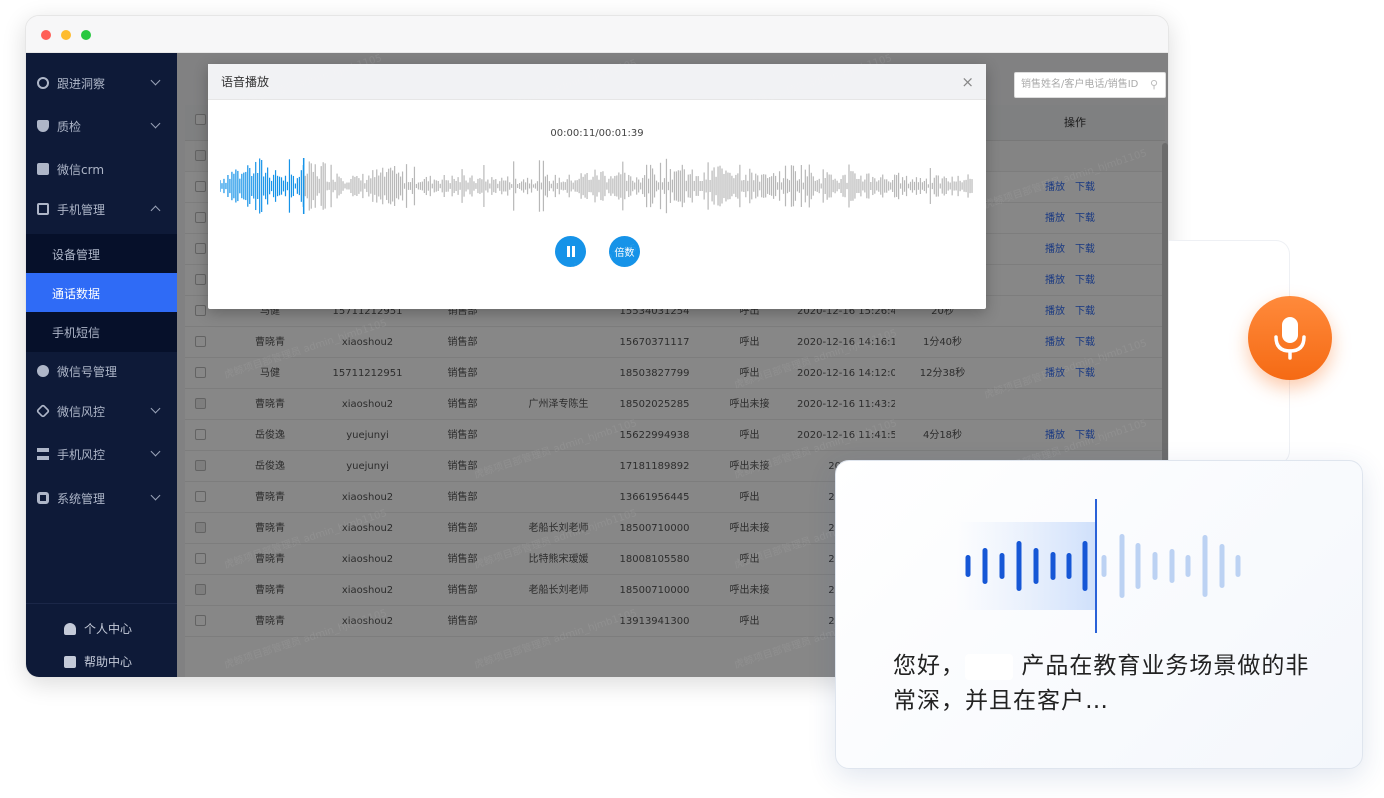 This screenshot has height=798, width=1384. Describe the element at coordinates (1090, 85) in the screenshot. I see `search-input: 销售姓名/客户电话/销售ID` at that location.